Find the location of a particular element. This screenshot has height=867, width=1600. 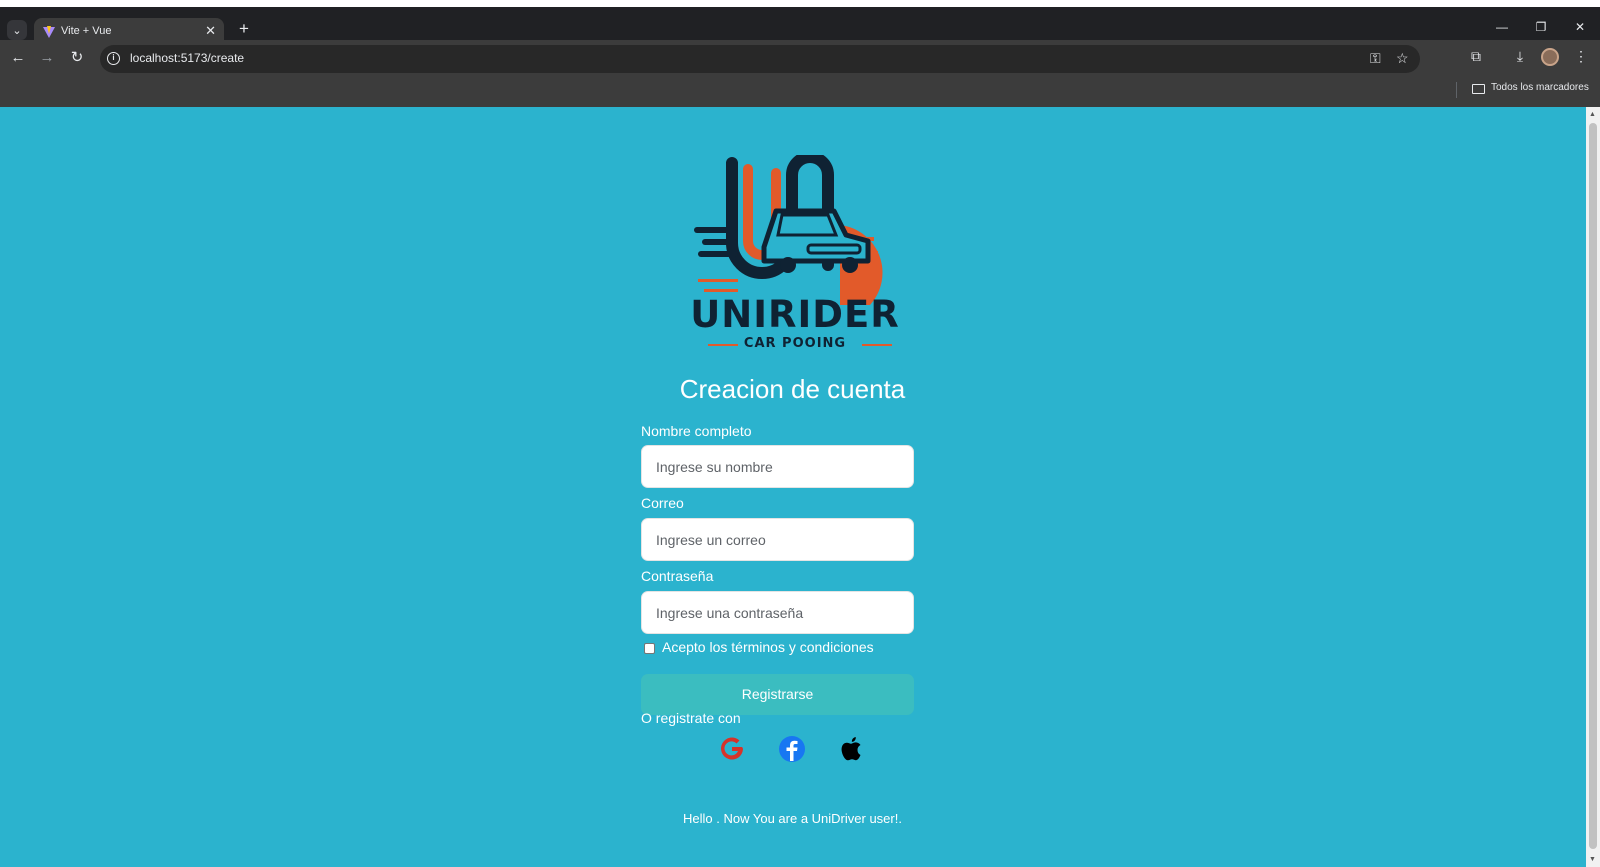

tab-bar: ⌄ Vite + Vue ✕ + — ❐ ✕ is located at coordinates (800, 27).